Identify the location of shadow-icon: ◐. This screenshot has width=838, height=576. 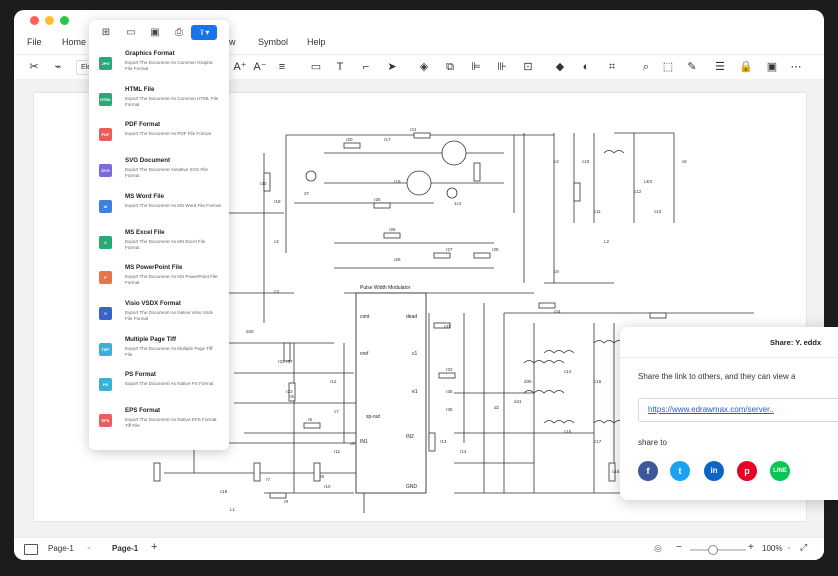
(586, 67).